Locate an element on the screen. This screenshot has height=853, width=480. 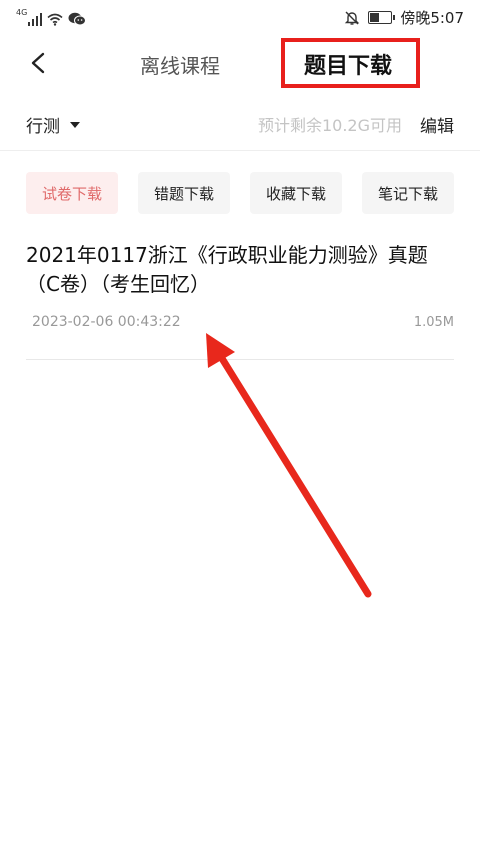
item-divider is located at coordinates (240, 359).